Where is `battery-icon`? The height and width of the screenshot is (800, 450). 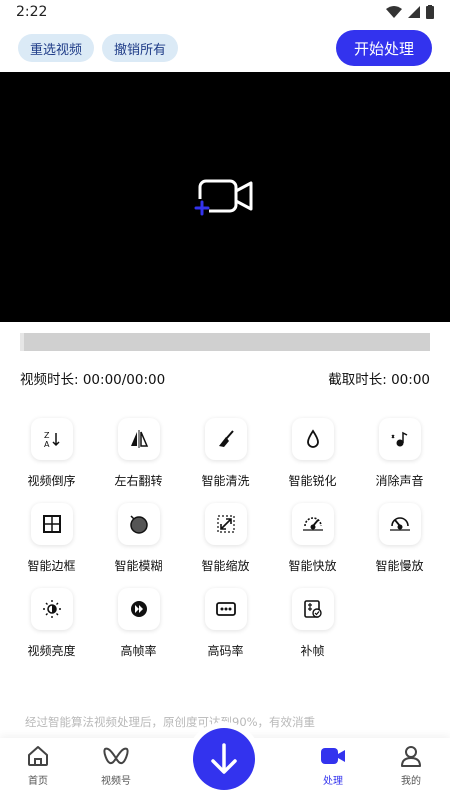 battery-icon is located at coordinates (430, 12).